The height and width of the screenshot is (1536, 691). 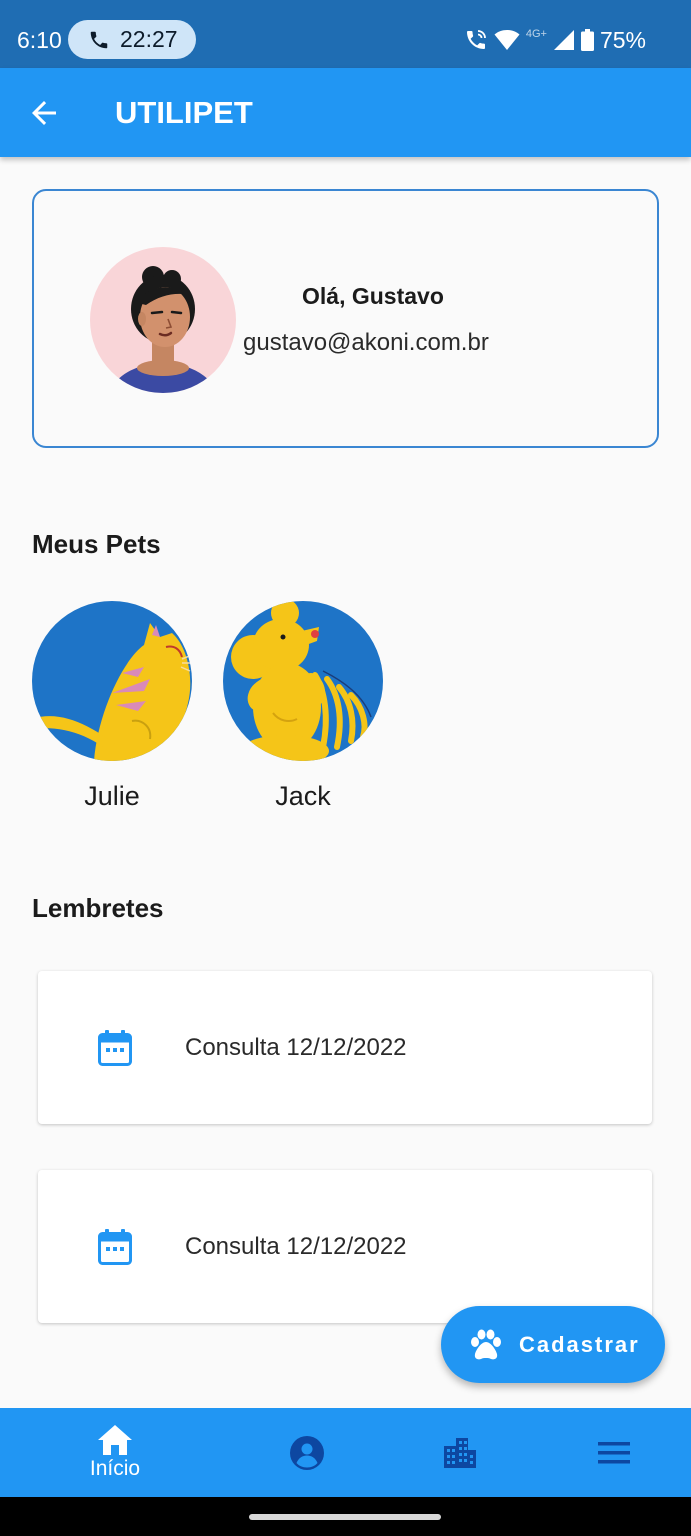 I want to click on status-icons: 4G+ 75%, so click(x=555, y=40).